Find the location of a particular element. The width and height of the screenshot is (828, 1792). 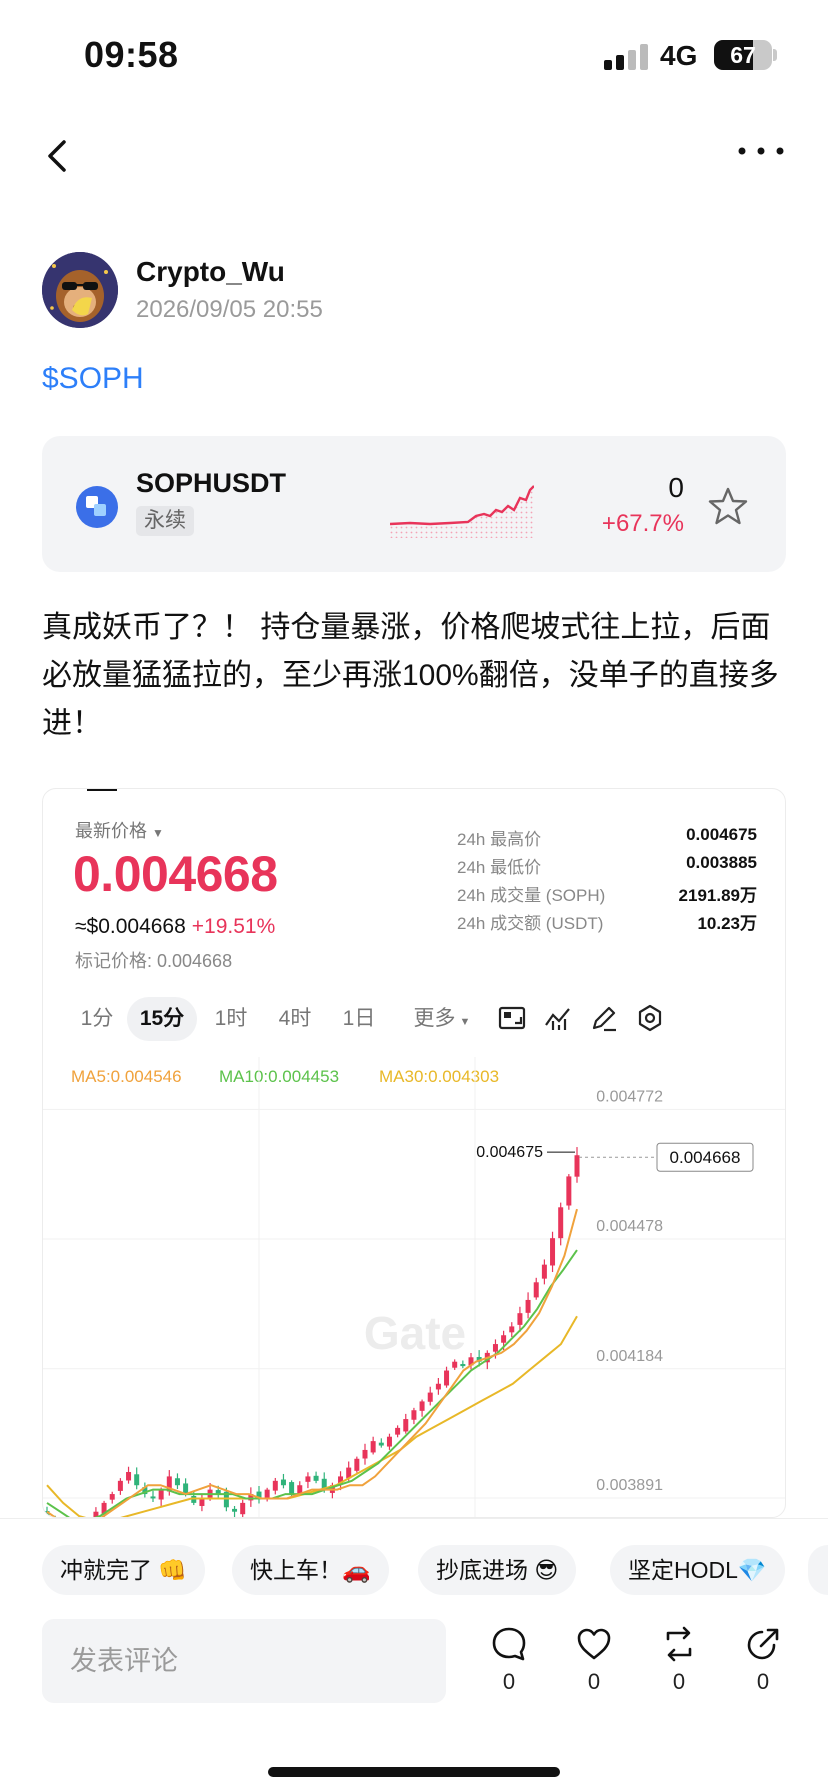

ticker-change: +67.7% is located at coordinates (642, 523).